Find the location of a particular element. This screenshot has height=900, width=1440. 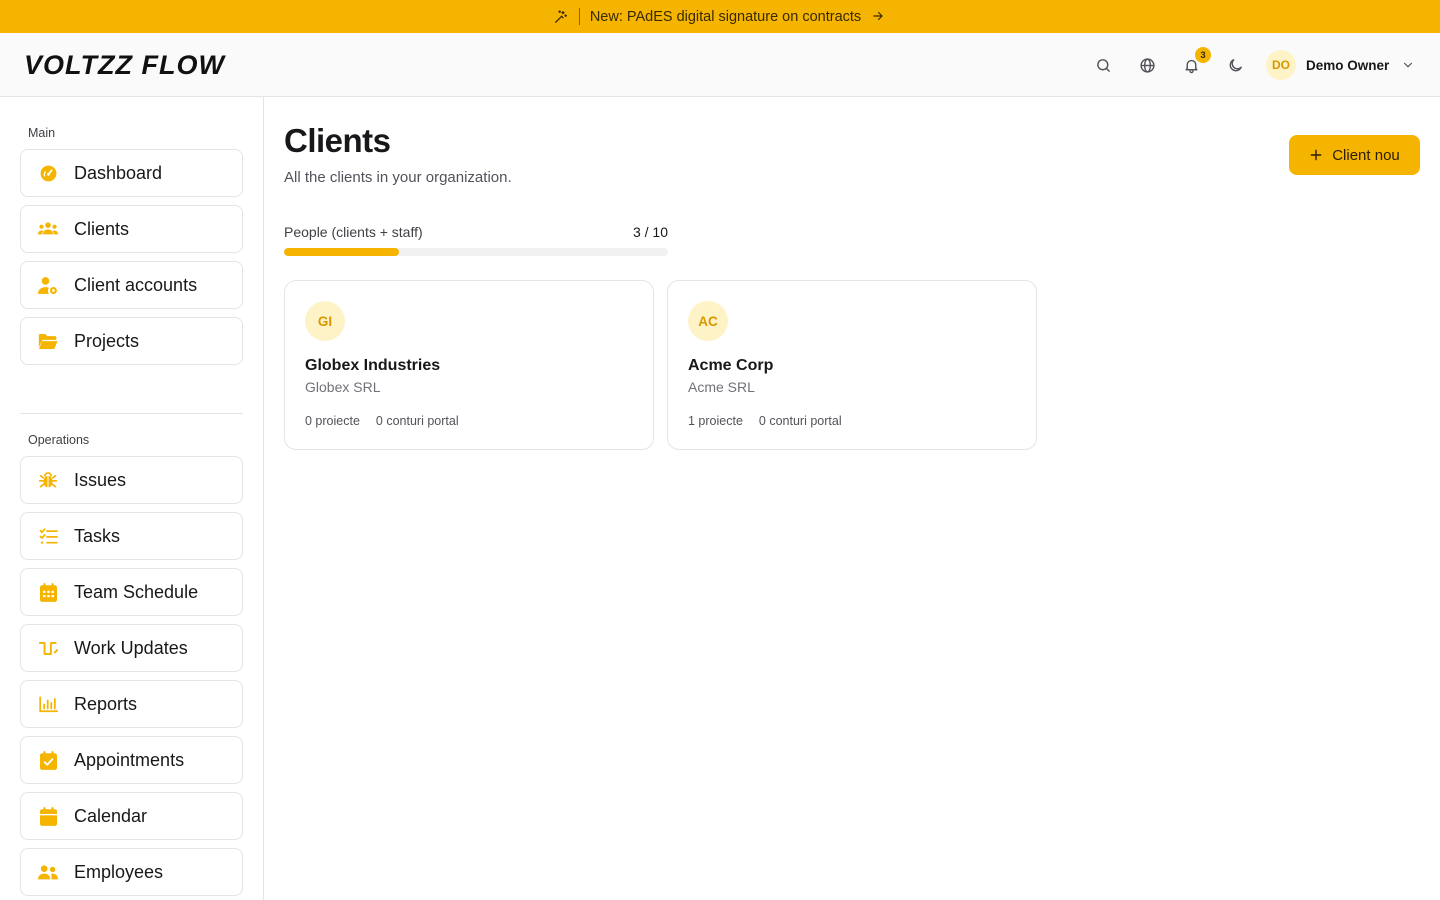

chevron-down-icon is located at coordinates (1408, 65).